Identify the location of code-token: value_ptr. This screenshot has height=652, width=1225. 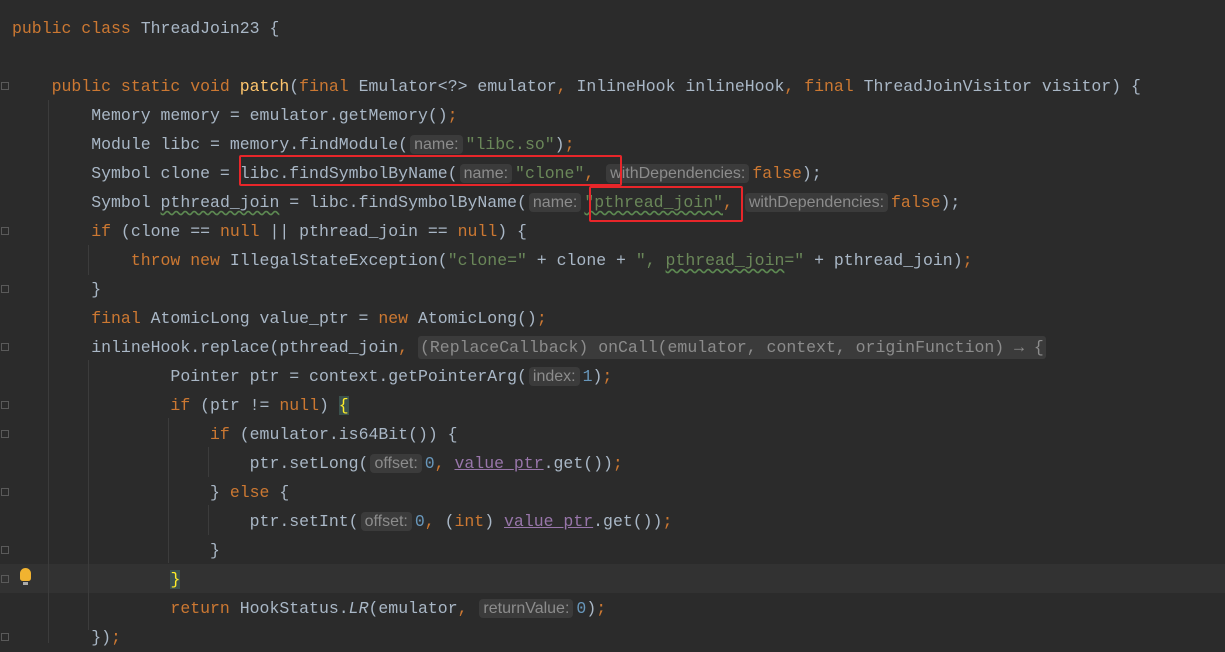
(549, 521).